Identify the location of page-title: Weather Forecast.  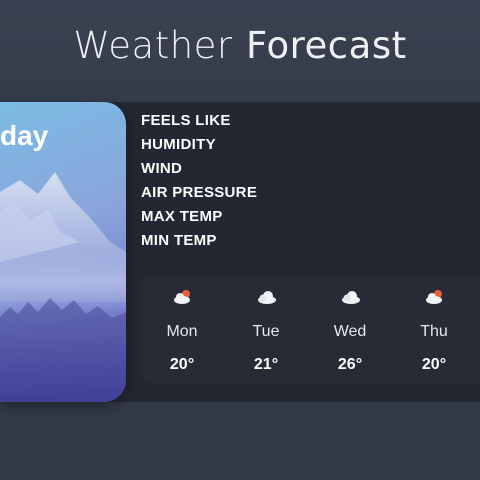
(240, 45).